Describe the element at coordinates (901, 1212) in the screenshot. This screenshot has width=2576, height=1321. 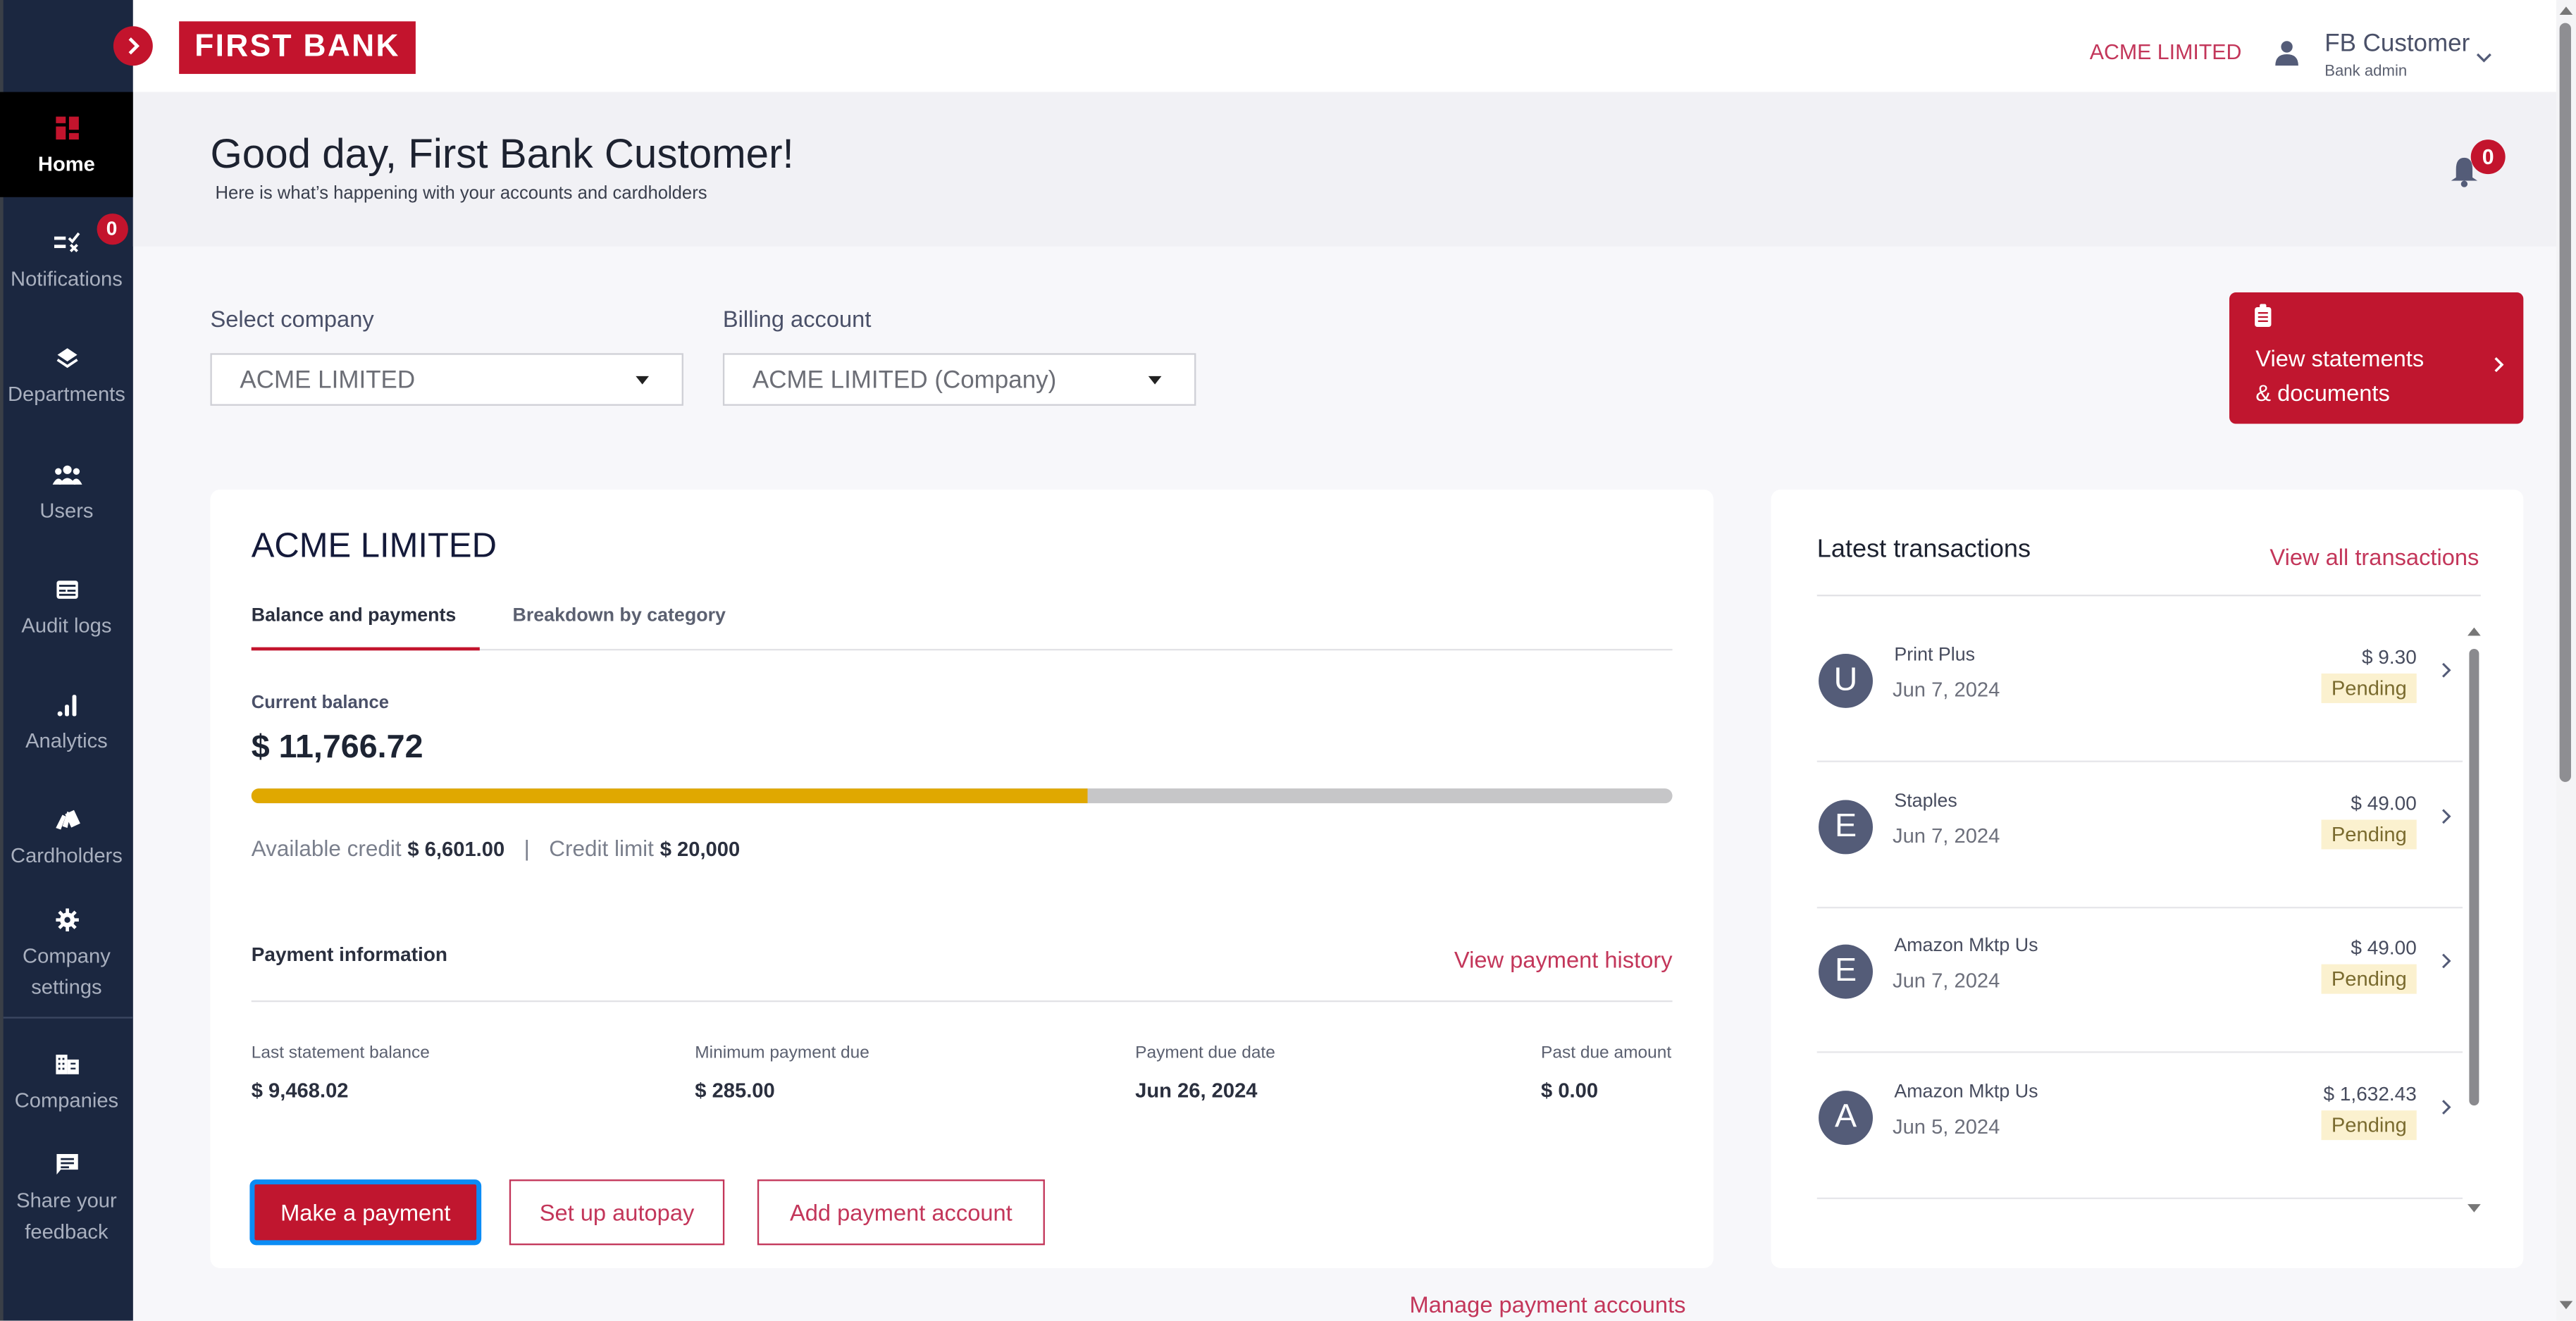
I see `add-payment-account-button: Add payment account` at that location.